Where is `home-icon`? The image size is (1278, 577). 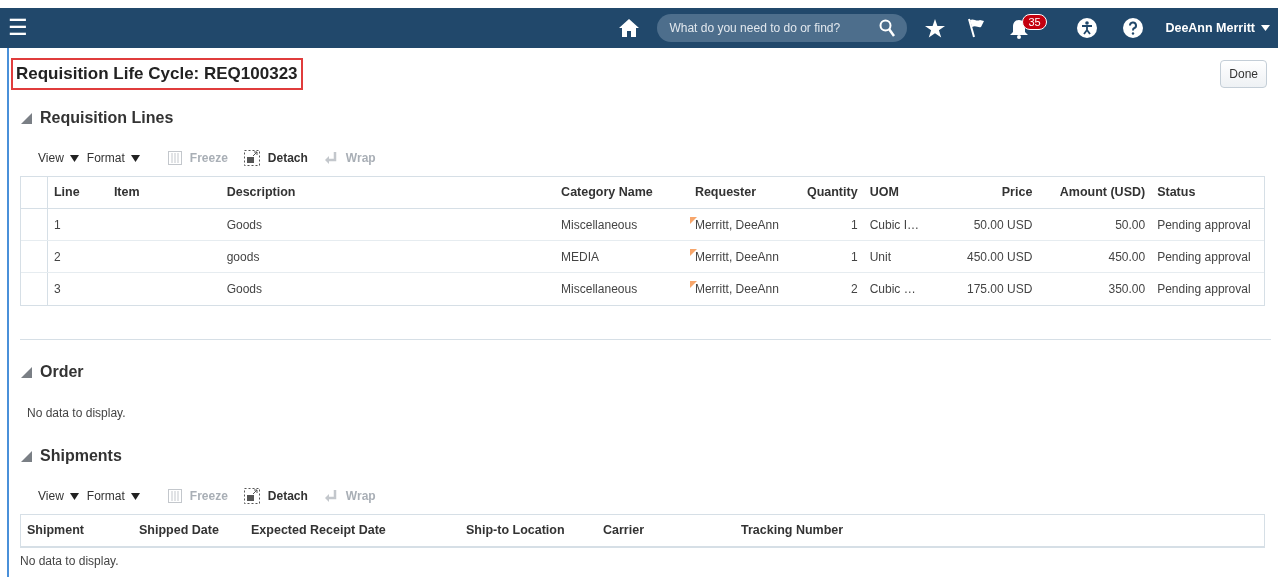
home-icon is located at coordinates (629, 28).